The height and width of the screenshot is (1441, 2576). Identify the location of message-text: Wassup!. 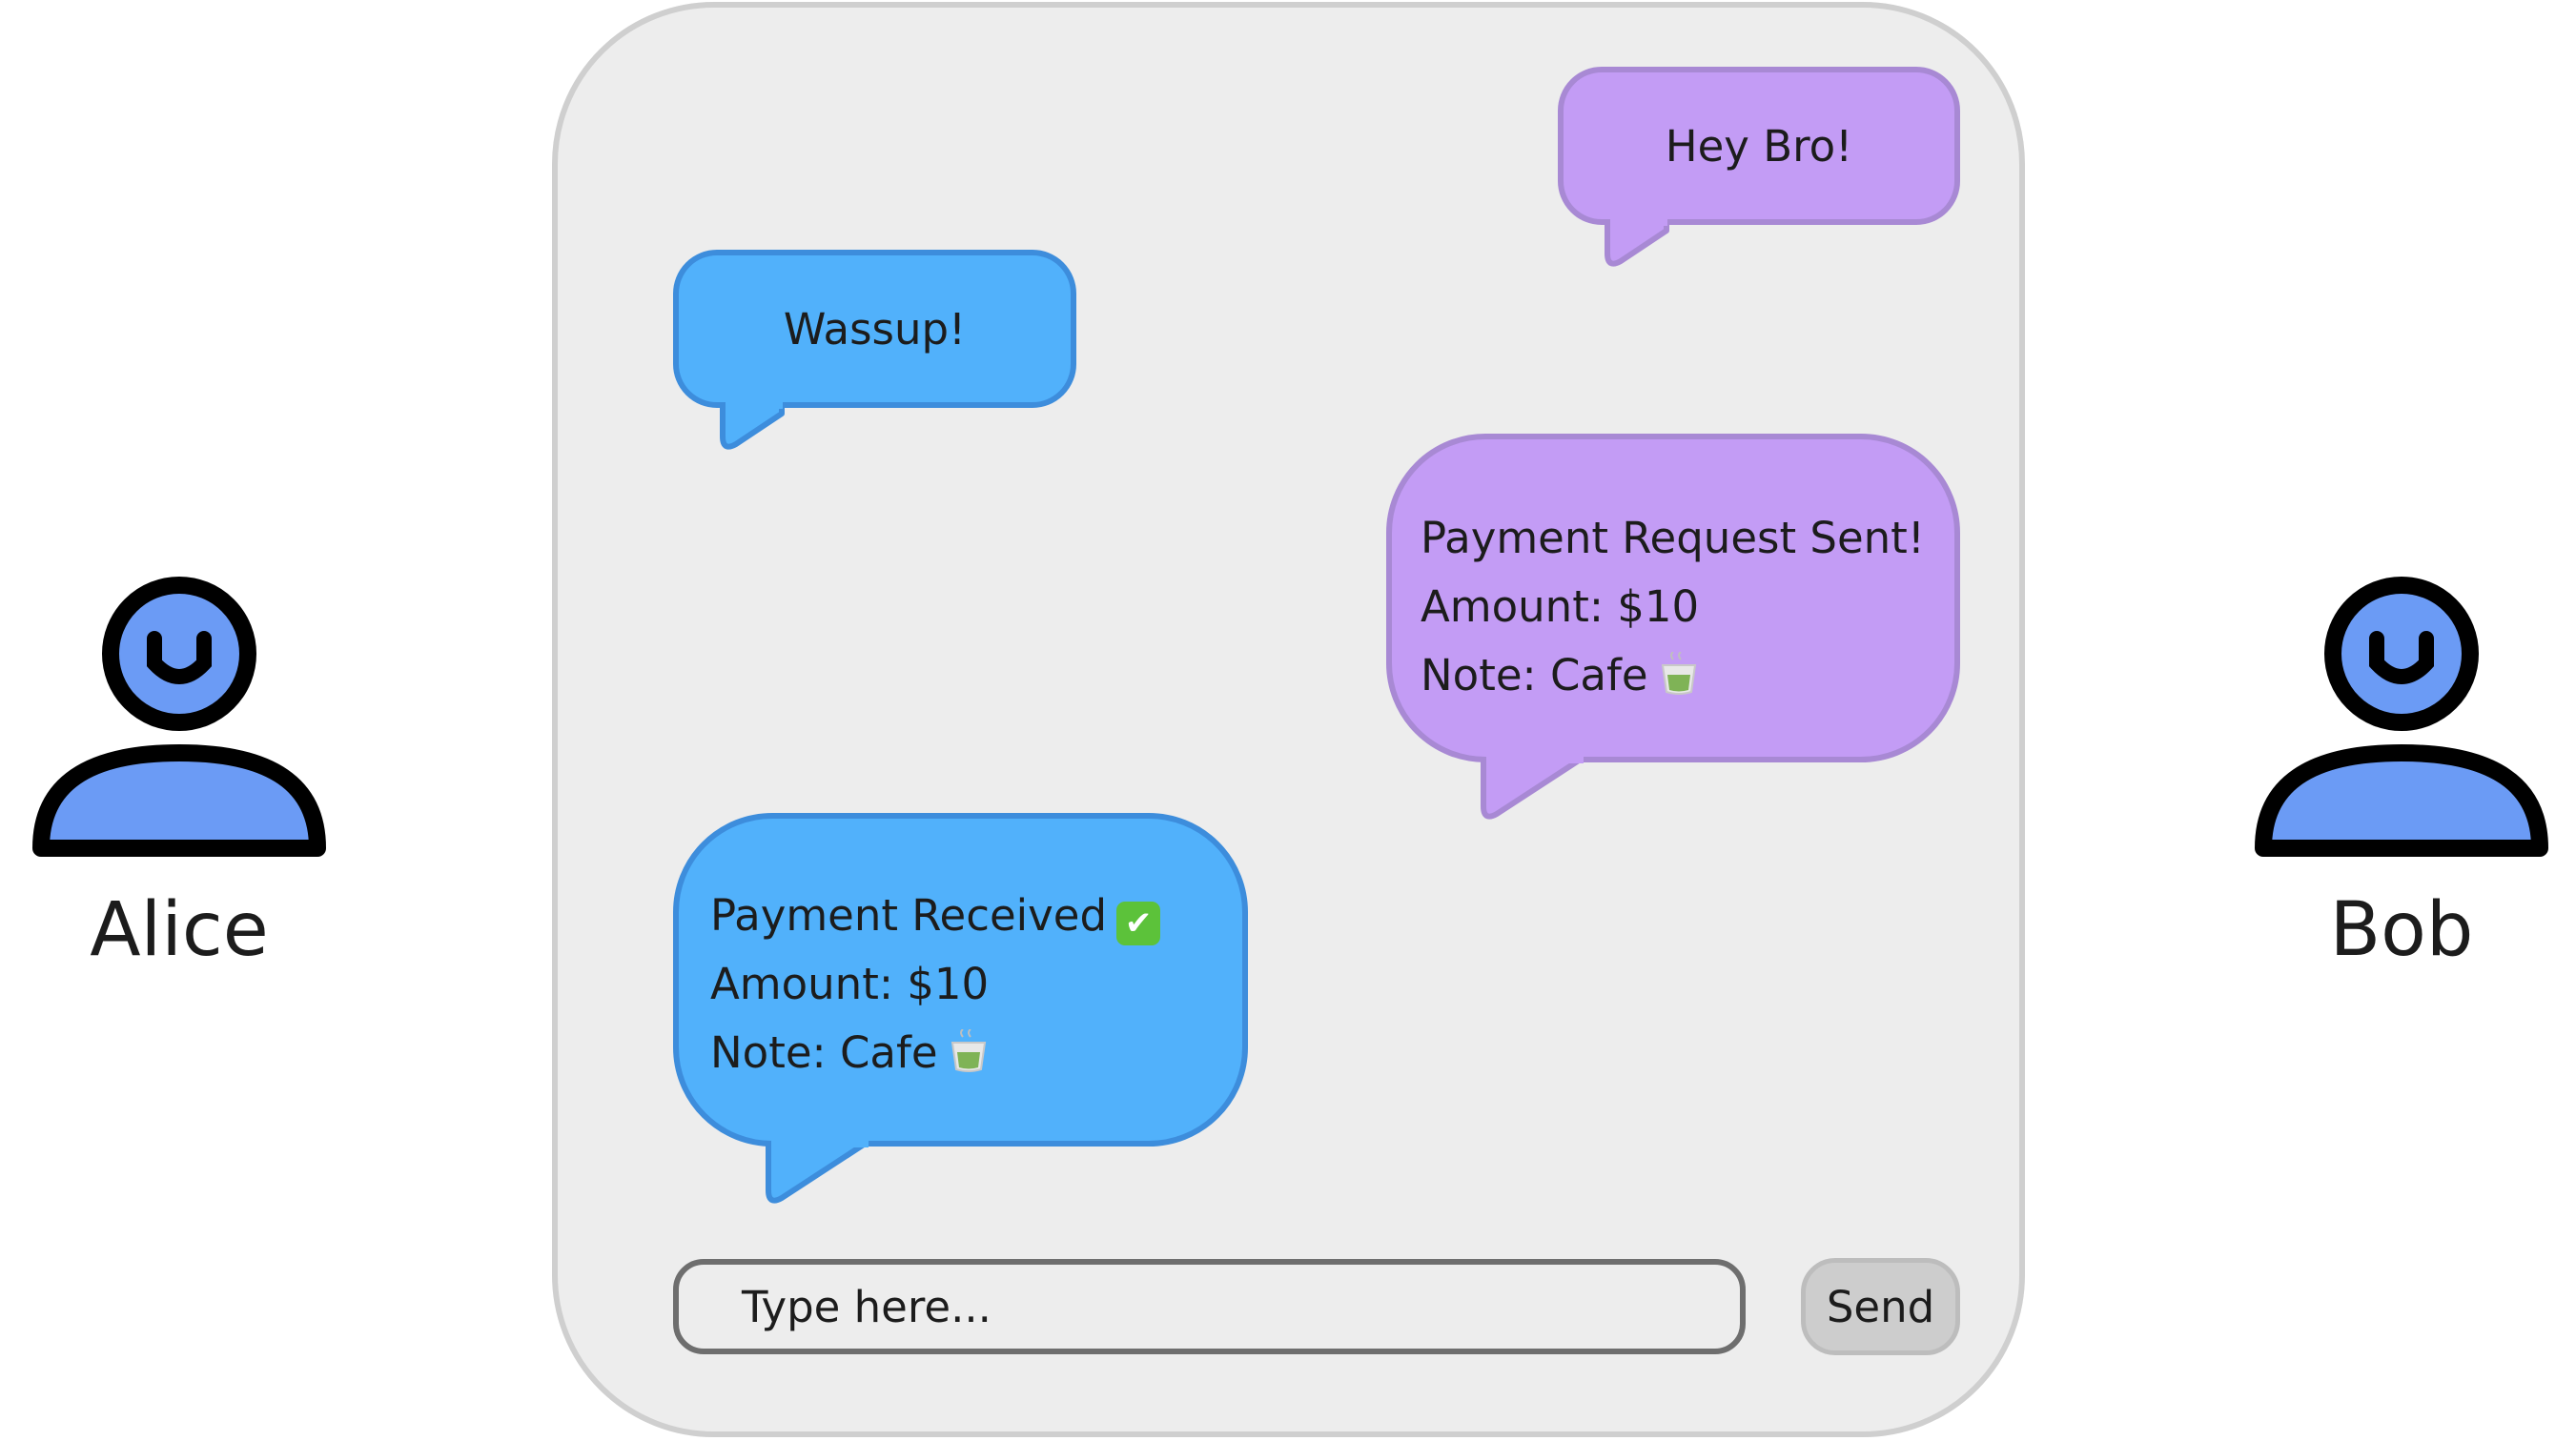
(875, 329).